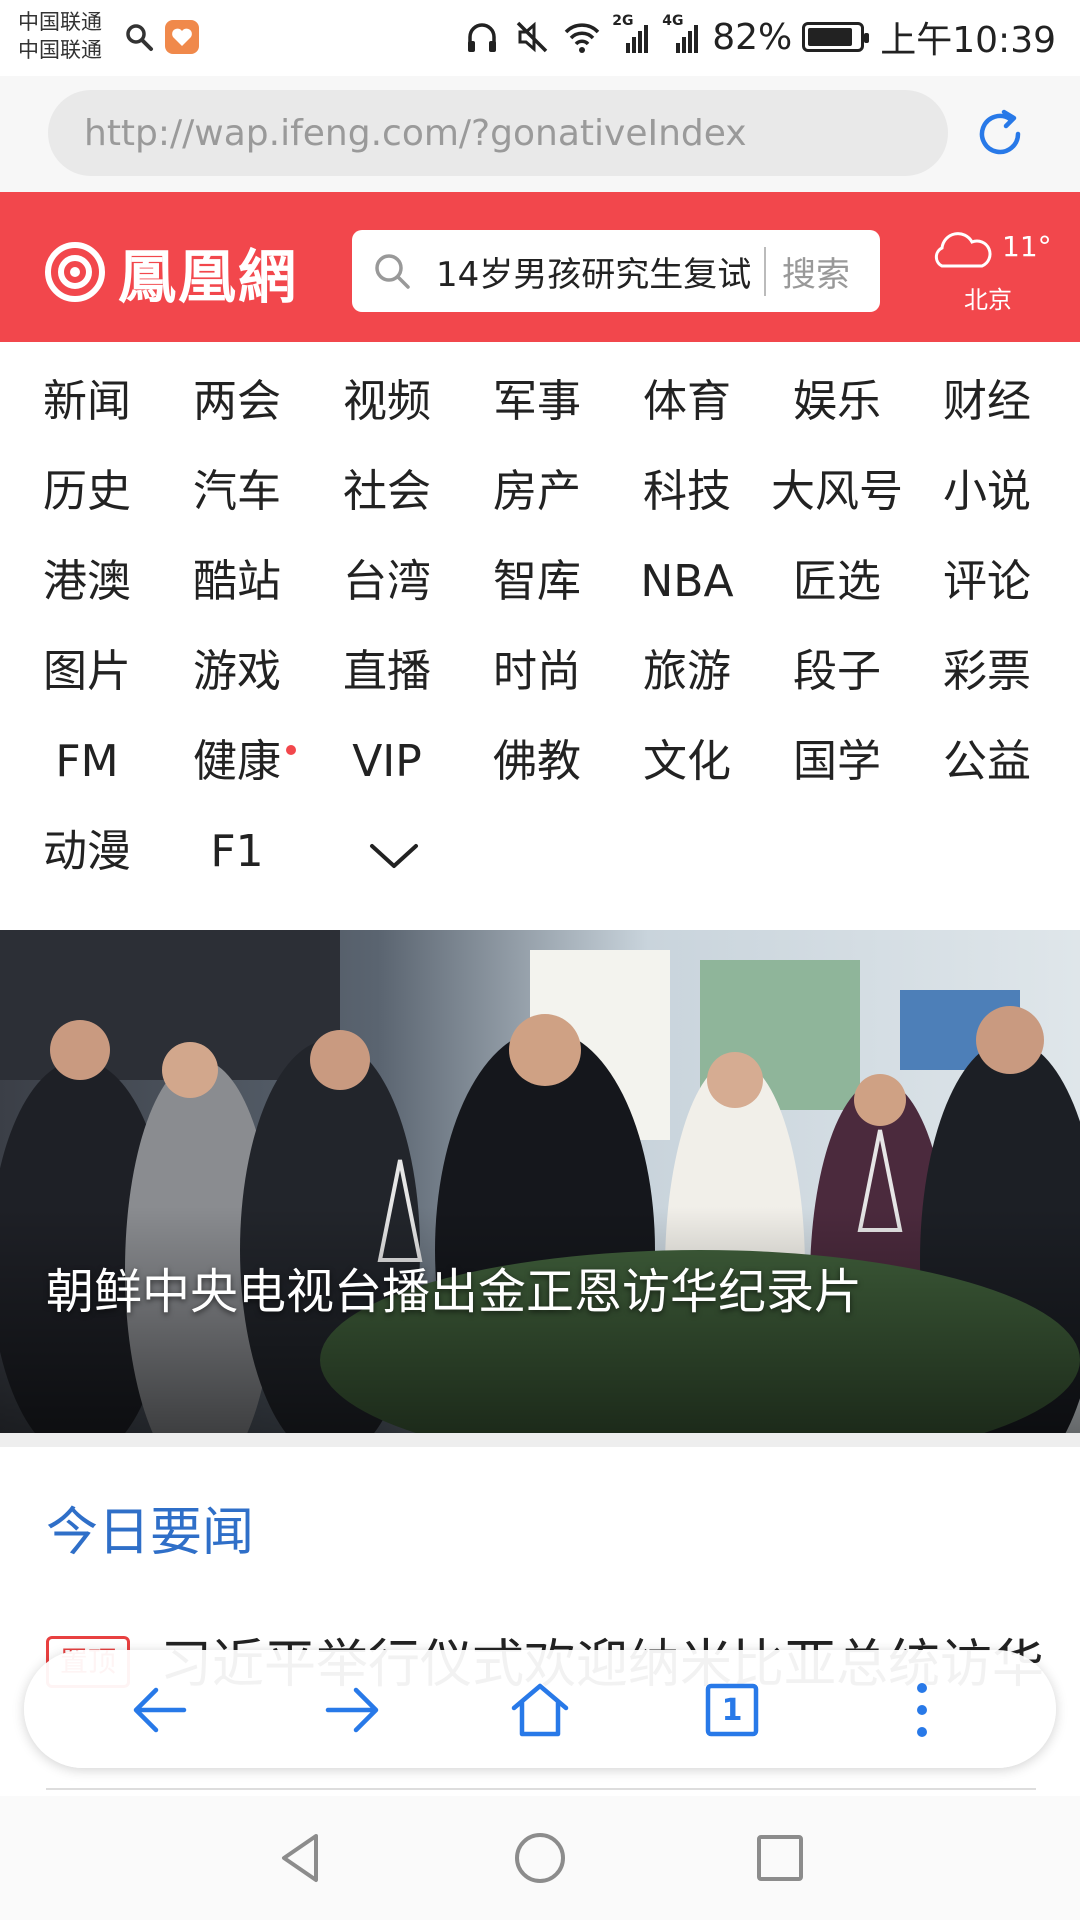 The height and width of the screenshot is (1920, 1080). I want to click on channel-row: 新闻 两会 视频 军事 体育 娱乐 财经, so click(540, 417).